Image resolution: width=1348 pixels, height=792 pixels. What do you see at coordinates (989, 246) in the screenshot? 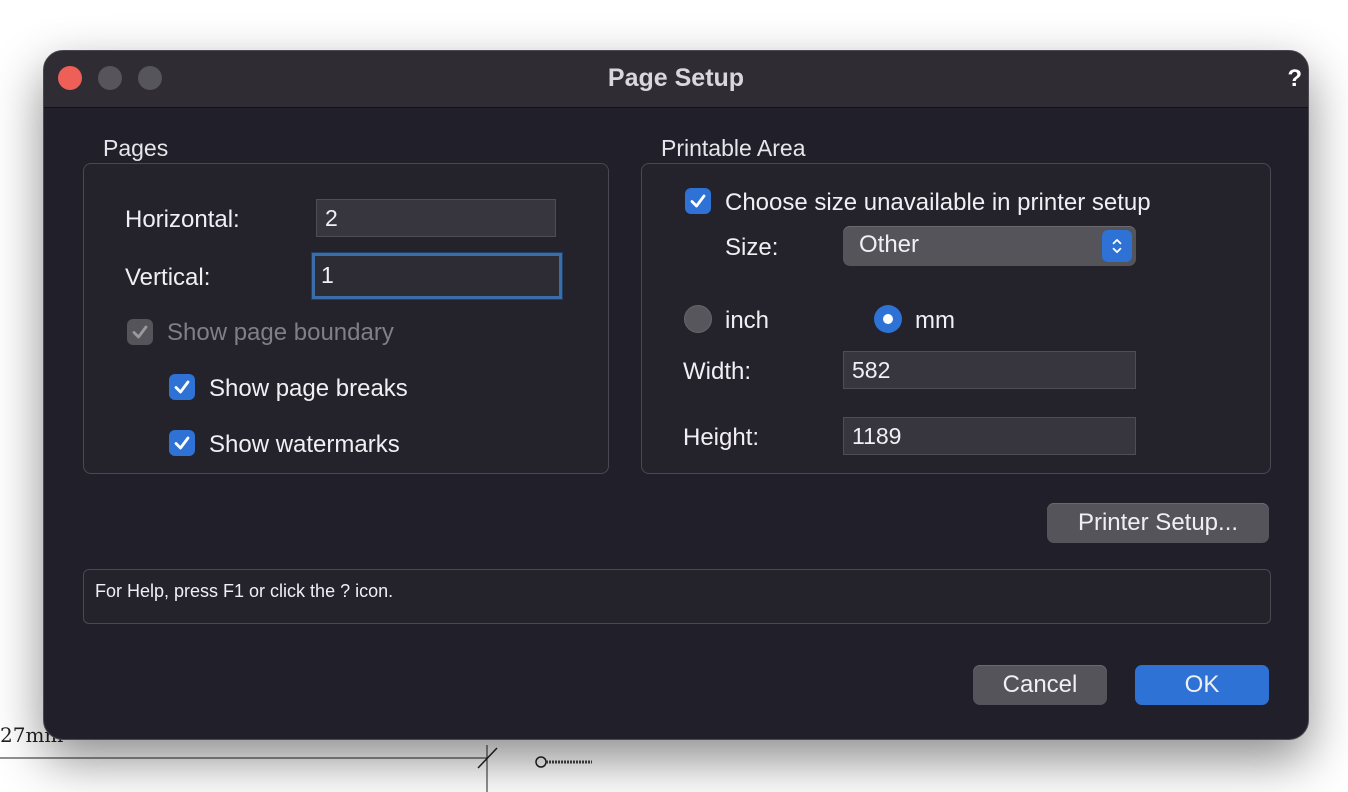
I see `size-select: Other` at bounding box center [989, 246].